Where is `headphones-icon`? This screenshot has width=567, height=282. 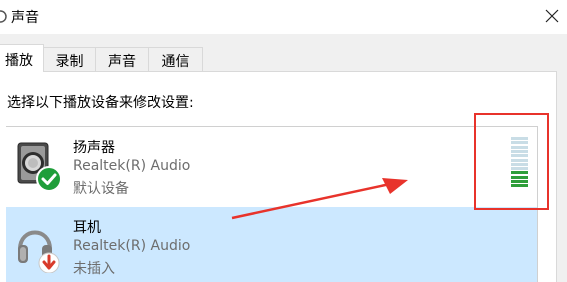
headphones-icon is located at coordinates (39, 245).